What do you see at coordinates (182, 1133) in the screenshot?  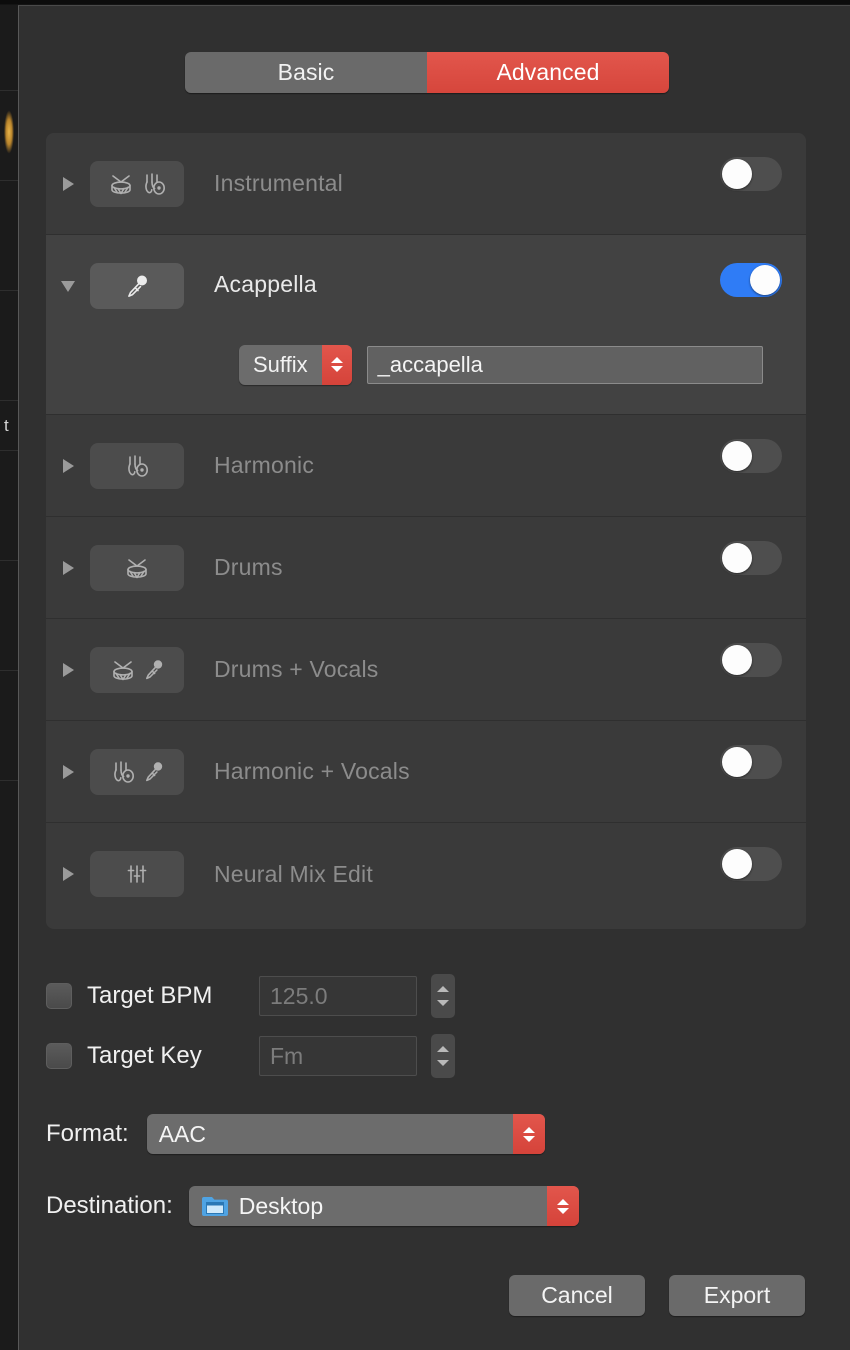 I see `format-value: AAC` at bounding box center [182, 1133].